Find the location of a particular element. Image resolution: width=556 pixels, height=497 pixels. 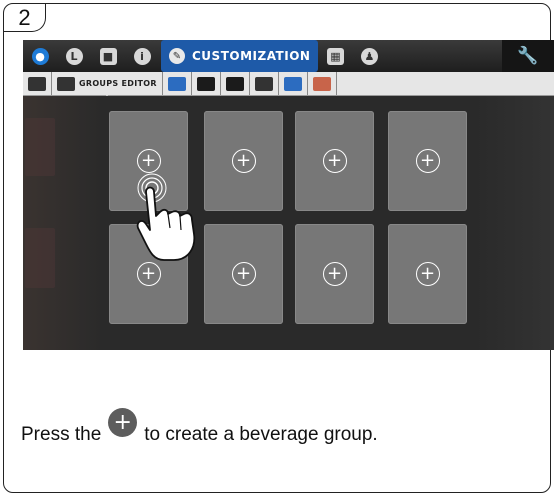

user-tab: ♟ is located at coordinates (369, 56).